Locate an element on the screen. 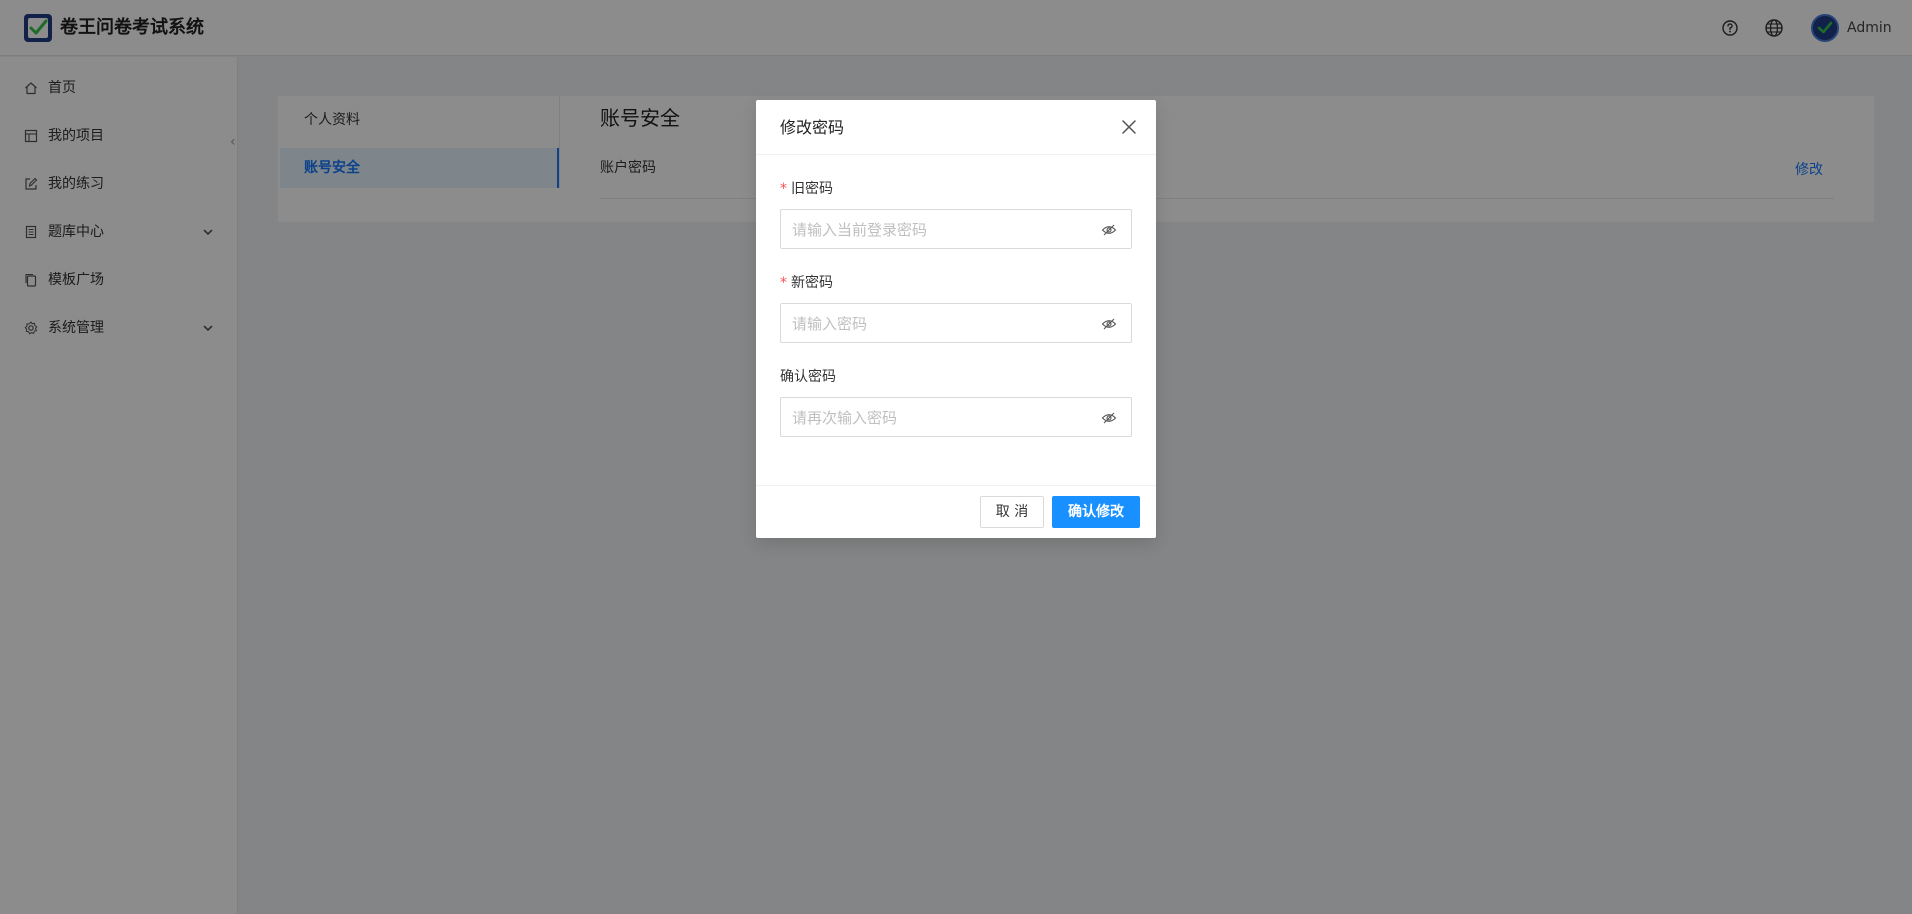 The image size is (1912, 914). modal-footer: 取 消 确认修改 is located at coordinates (956, 511).